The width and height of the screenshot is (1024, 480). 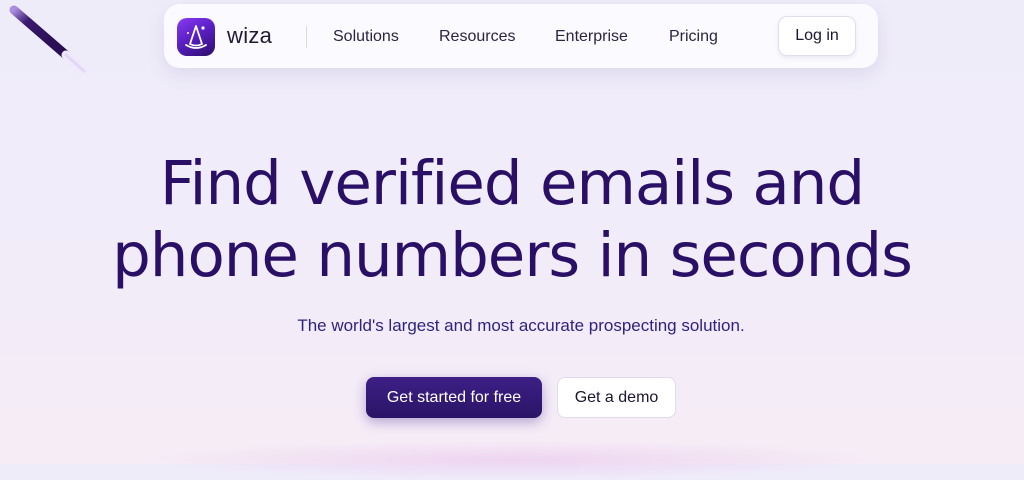 What do you see at coordinates (512, 183) in the screenshot?
I see `hero-headline-line-1: Find verified emails and` at bounding box center [512, 183].